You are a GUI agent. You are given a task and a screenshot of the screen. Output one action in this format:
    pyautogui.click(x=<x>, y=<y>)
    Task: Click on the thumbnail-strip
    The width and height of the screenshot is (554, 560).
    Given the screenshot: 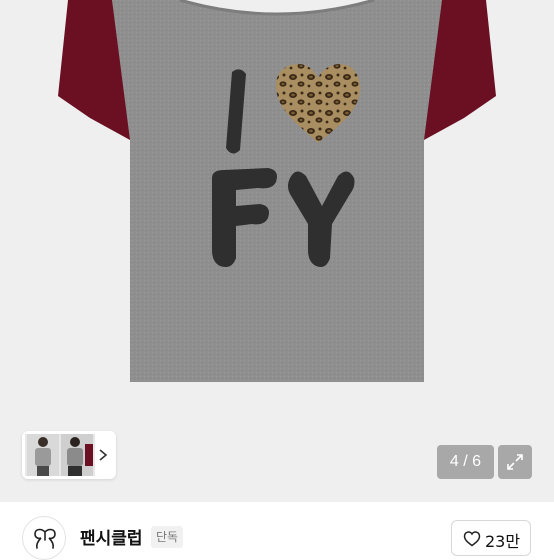 What is the action you would take?
    pyautogui.click(x=69, y=455)
    